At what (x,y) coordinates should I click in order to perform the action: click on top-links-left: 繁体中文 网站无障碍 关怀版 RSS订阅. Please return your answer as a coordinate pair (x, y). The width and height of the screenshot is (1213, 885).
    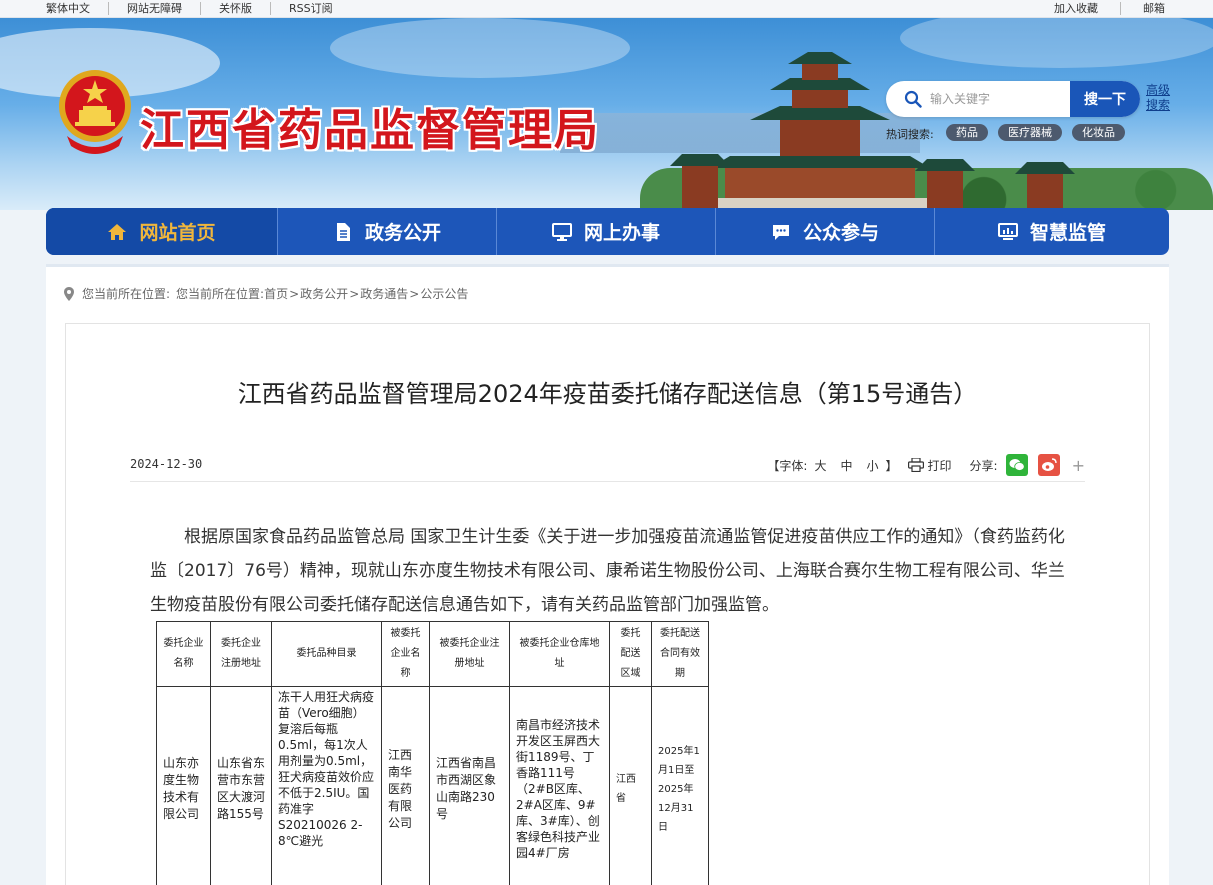
    Looking at the image, I should click on (207, 8).